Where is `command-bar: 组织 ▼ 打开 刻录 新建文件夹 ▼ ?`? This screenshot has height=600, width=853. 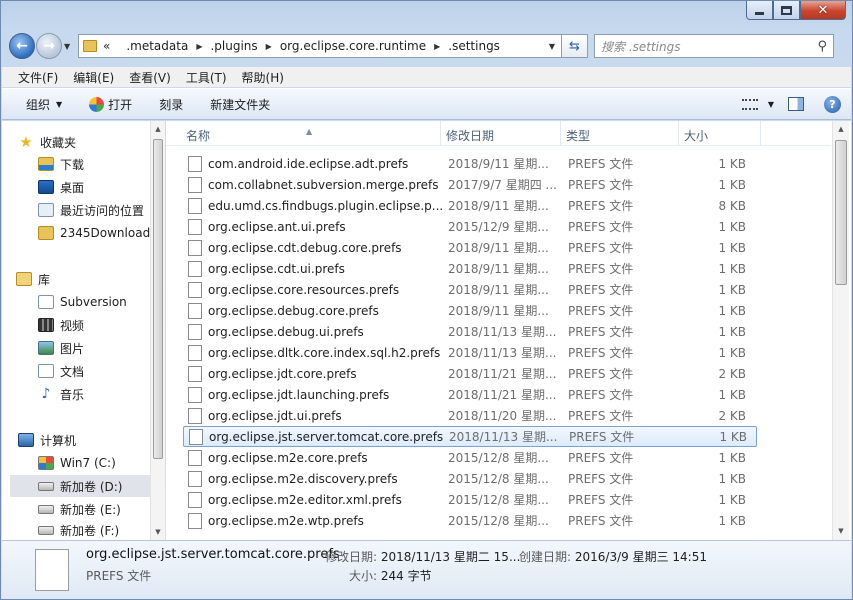
command-bar: 组织 ▼ 打开 刻录 新建文件夹 ▼ ? is located at coordinates (426, 104).